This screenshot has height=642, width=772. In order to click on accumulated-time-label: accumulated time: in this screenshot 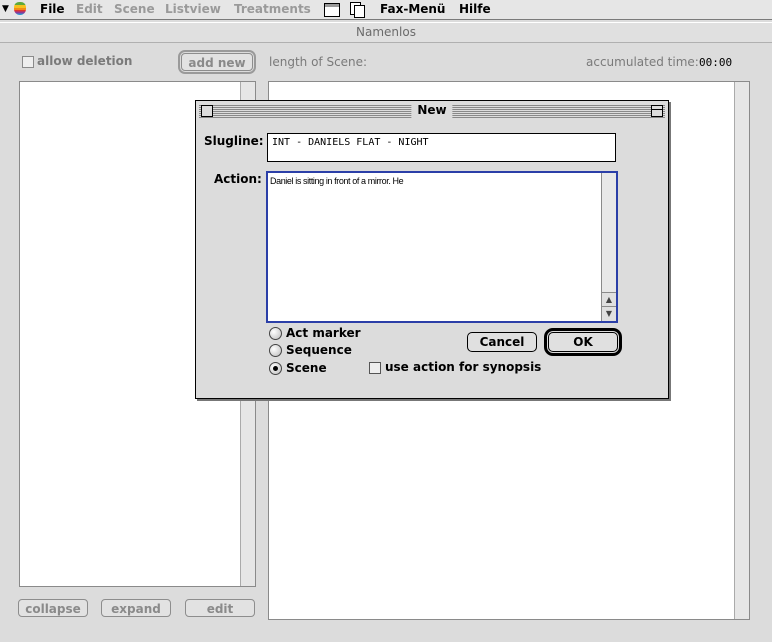, I will do `click(642, 62)`.